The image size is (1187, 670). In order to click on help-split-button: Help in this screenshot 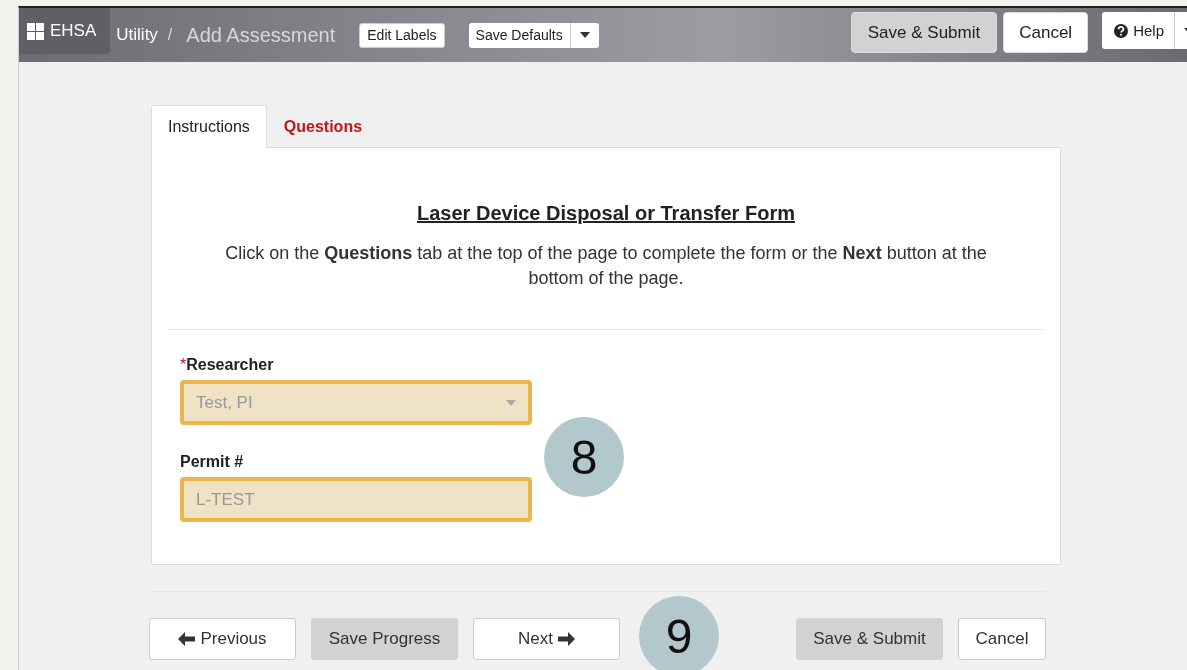, I will do `click(1144, 30)`.